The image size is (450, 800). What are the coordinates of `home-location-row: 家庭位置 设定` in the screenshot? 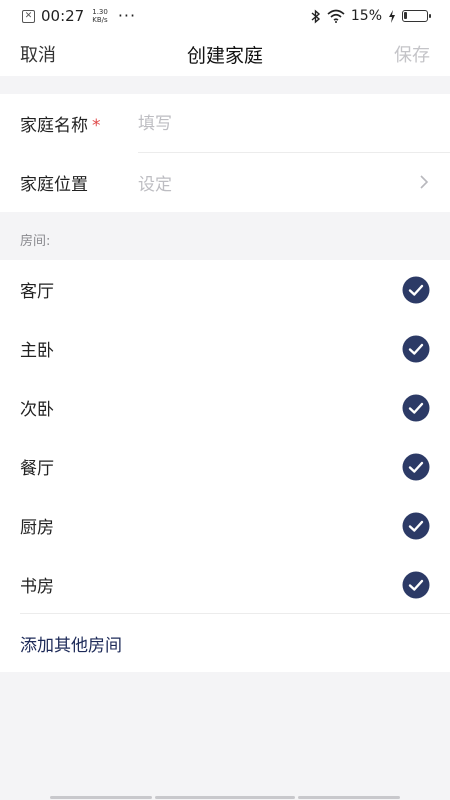 It's located at (225, 182).